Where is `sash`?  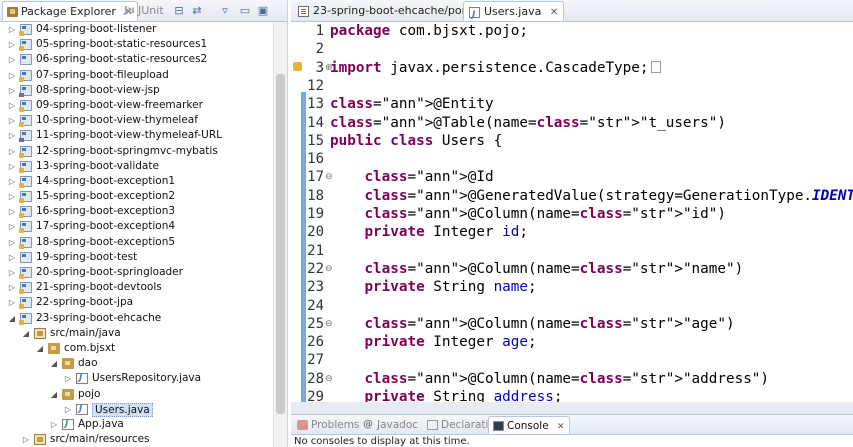
sash is located at coordinates (572, 408).